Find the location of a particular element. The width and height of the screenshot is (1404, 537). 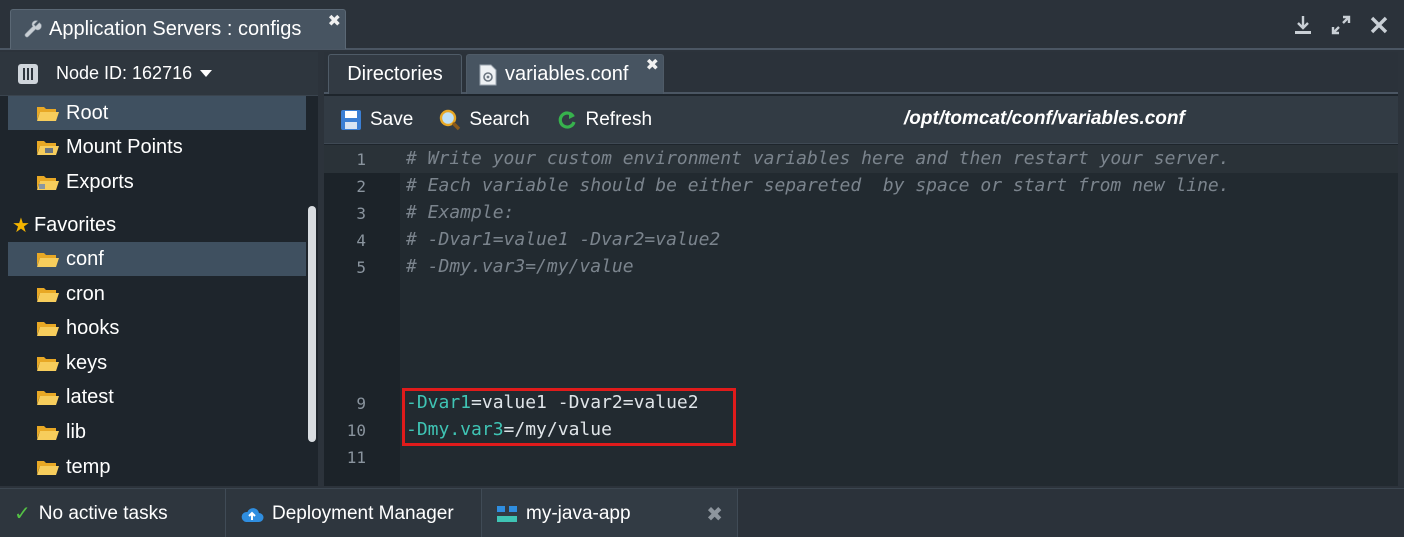

tab-deployment-manager: Deployment Manager is located at coordinates (354, 513).